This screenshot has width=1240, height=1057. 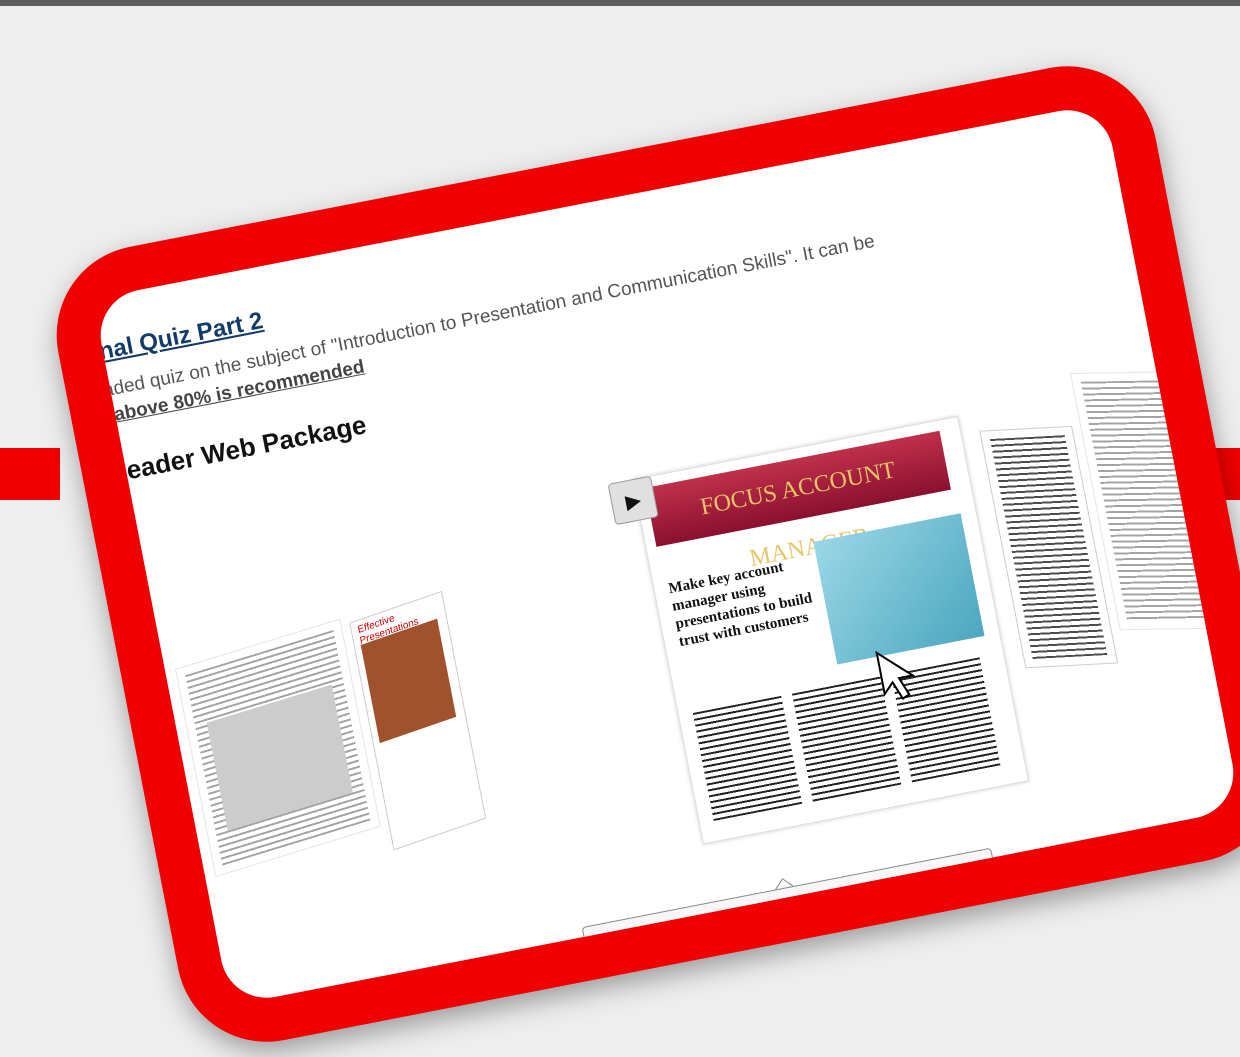 What do you see at coordinates (899, 589) in the screenshot?
I see `document-figure` at bounding box center [899, 589].